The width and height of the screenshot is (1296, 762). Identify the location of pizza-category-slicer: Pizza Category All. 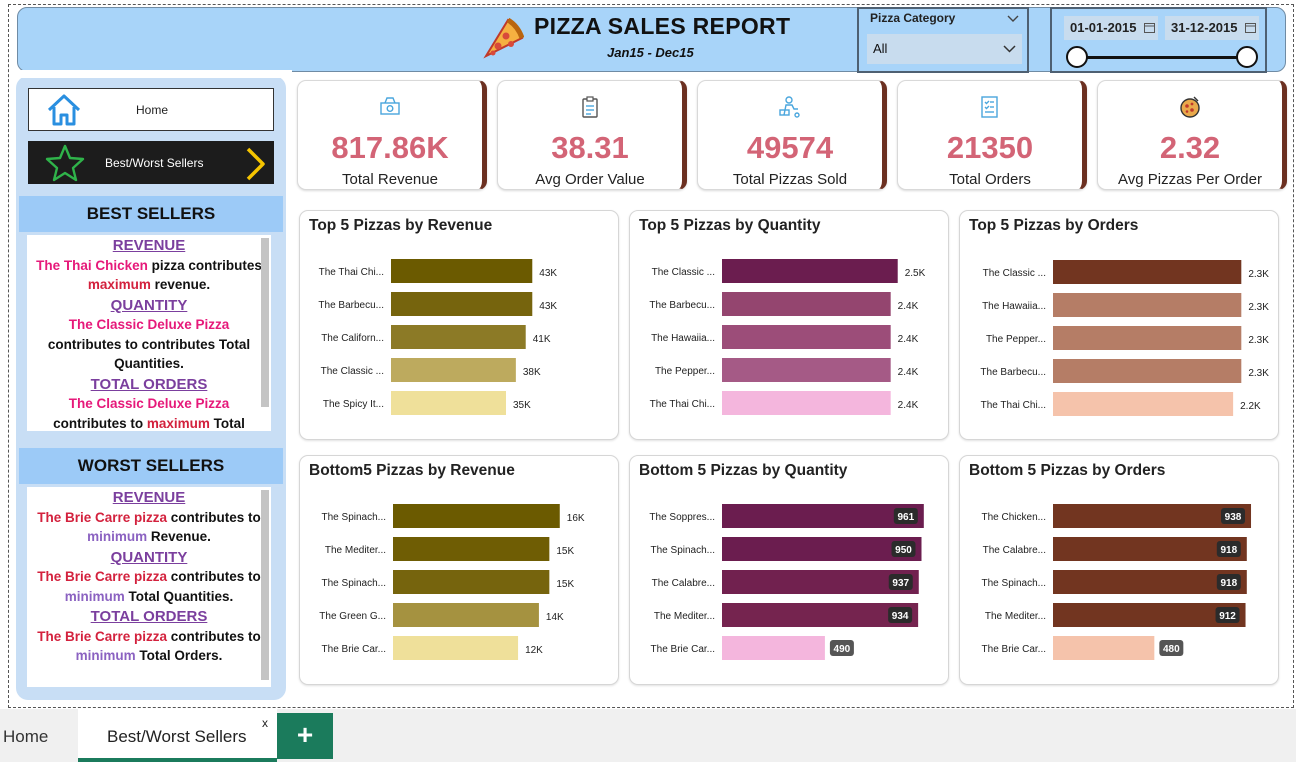
(943, 40).